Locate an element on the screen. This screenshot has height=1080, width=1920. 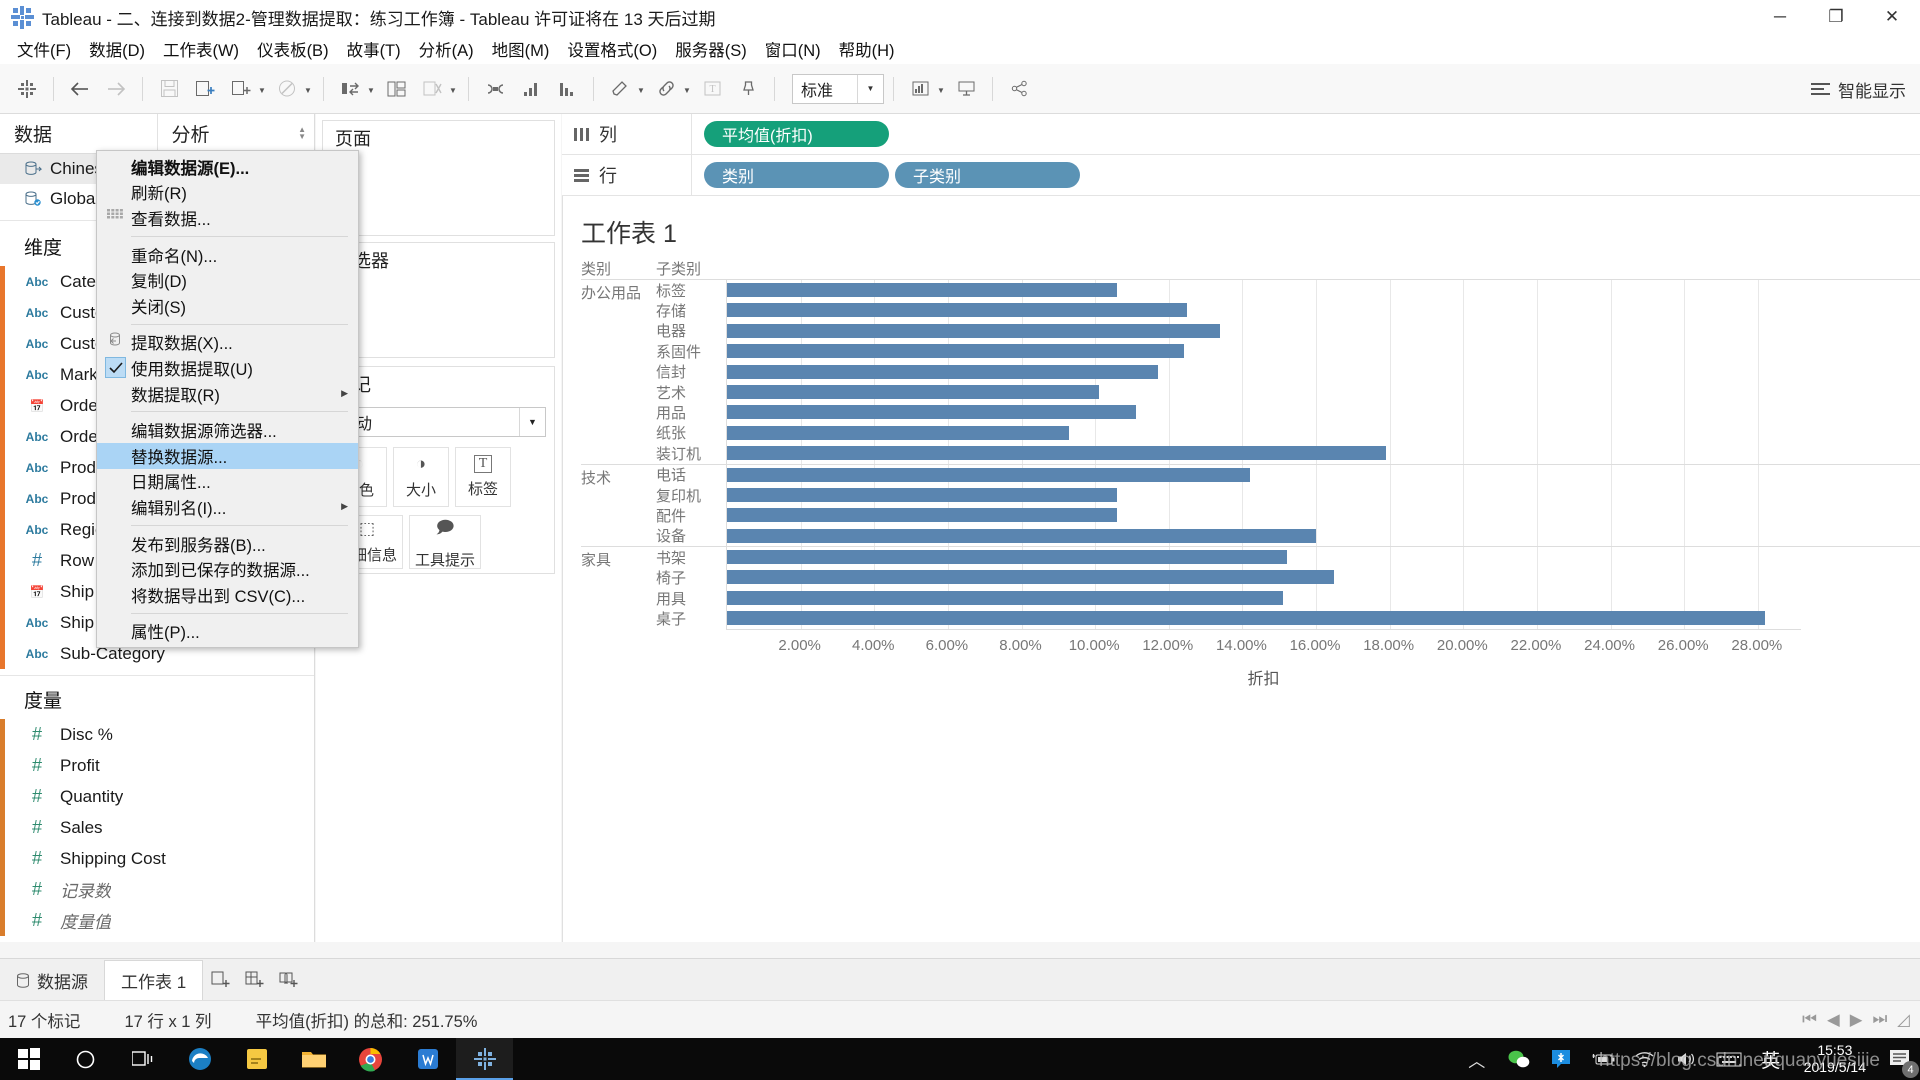
subcategory-label: 椅子 is located at coordinates (691, 577).